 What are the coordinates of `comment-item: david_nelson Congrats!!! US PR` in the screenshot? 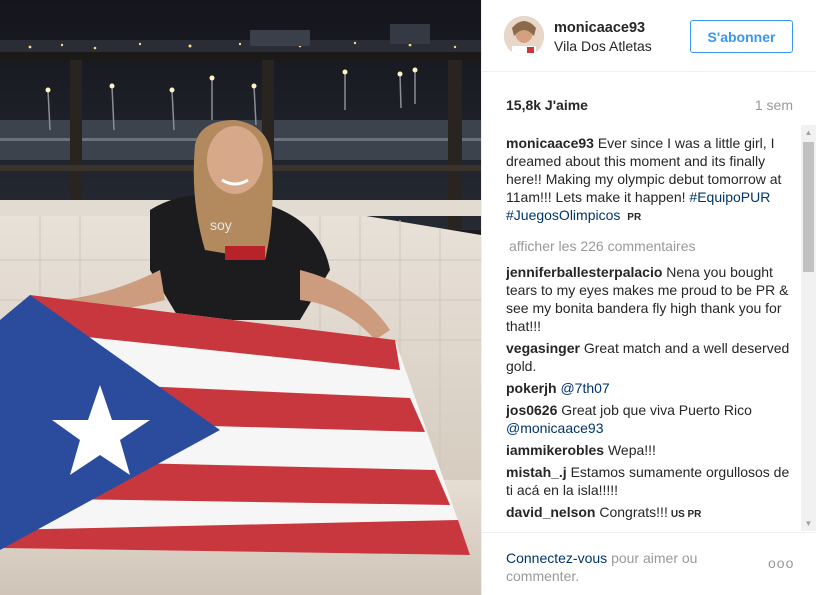 It's located at (650, 513).